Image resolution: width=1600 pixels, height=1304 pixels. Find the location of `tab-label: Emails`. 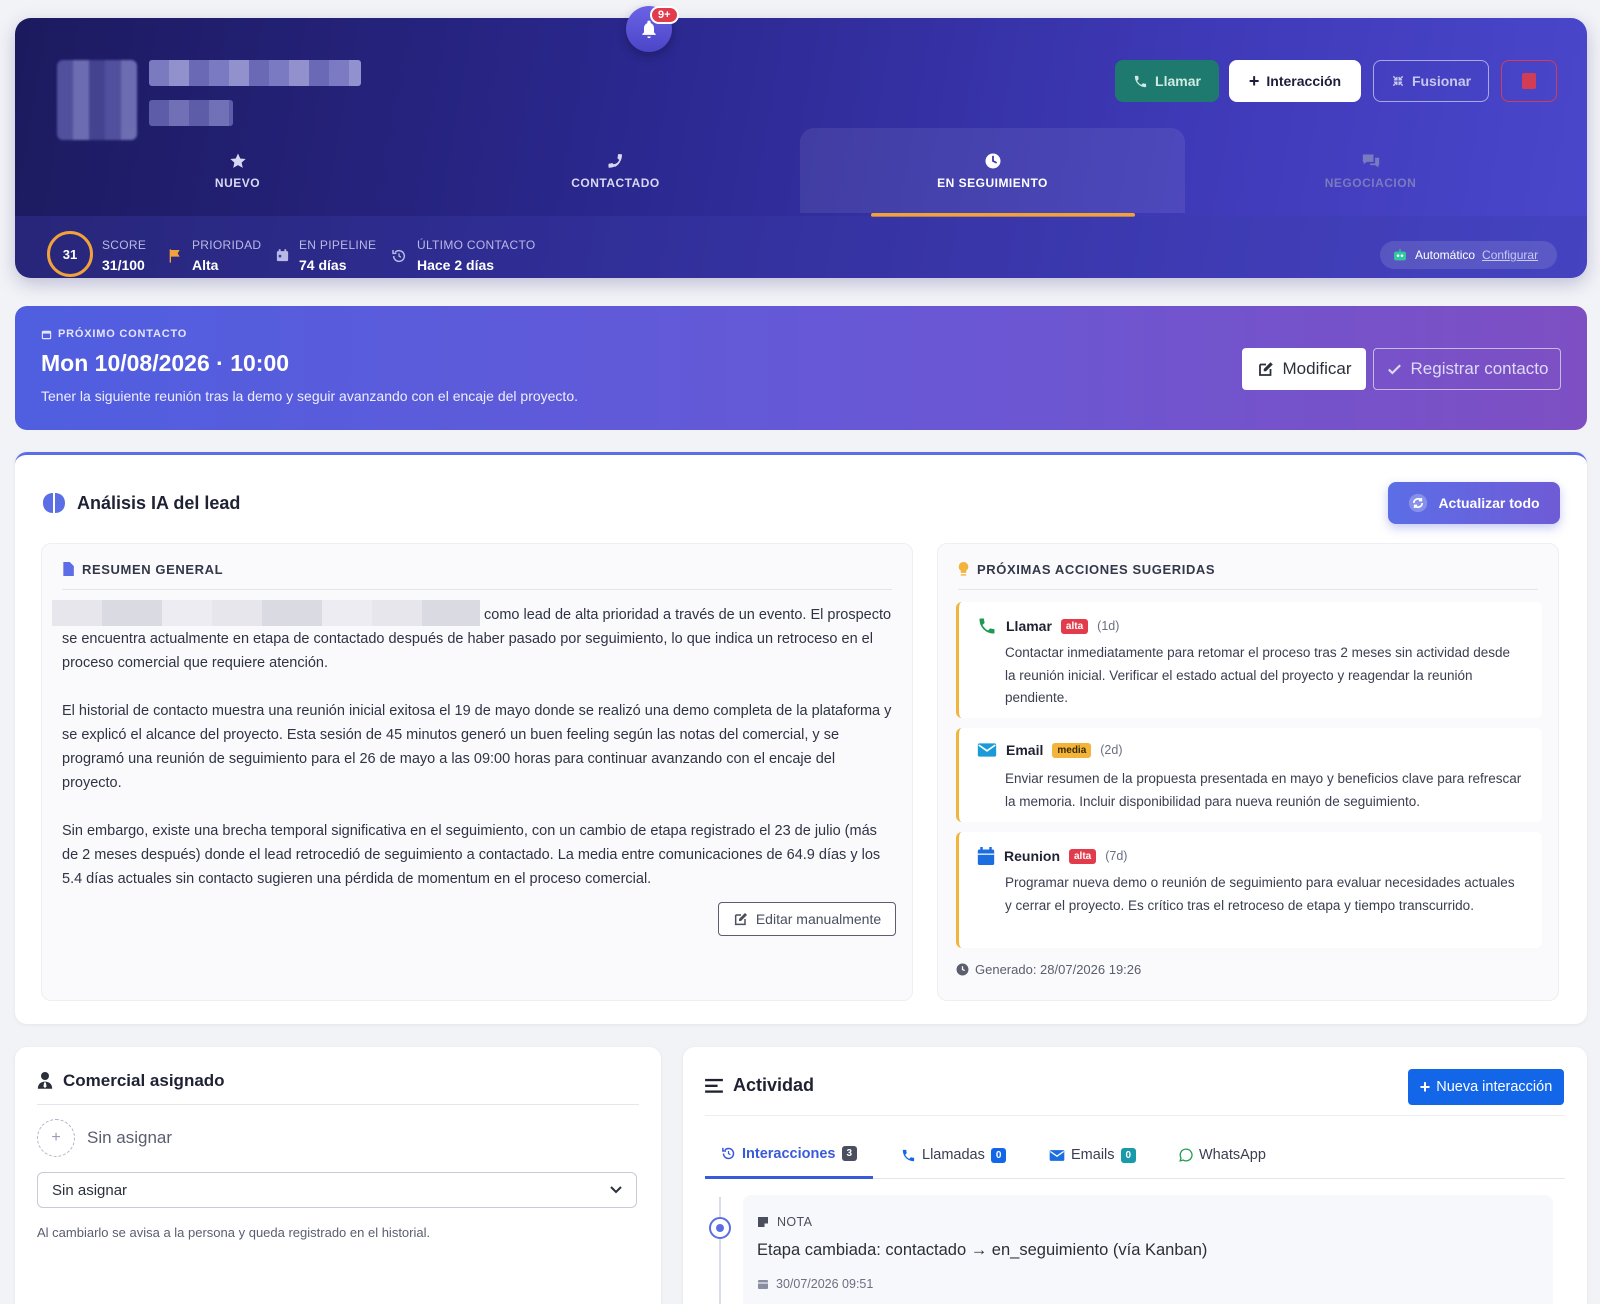

tab-label: Emails is located at coordinates (1093, 1155).